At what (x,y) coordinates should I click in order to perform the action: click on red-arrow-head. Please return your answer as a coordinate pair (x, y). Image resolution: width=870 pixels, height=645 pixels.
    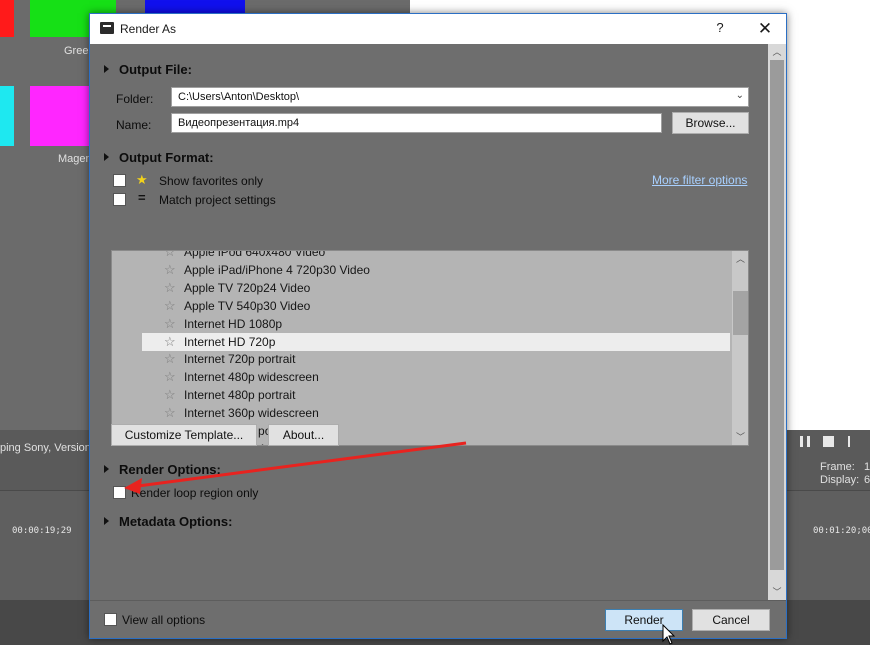
    Looking at the image, I should click on (133, 486).